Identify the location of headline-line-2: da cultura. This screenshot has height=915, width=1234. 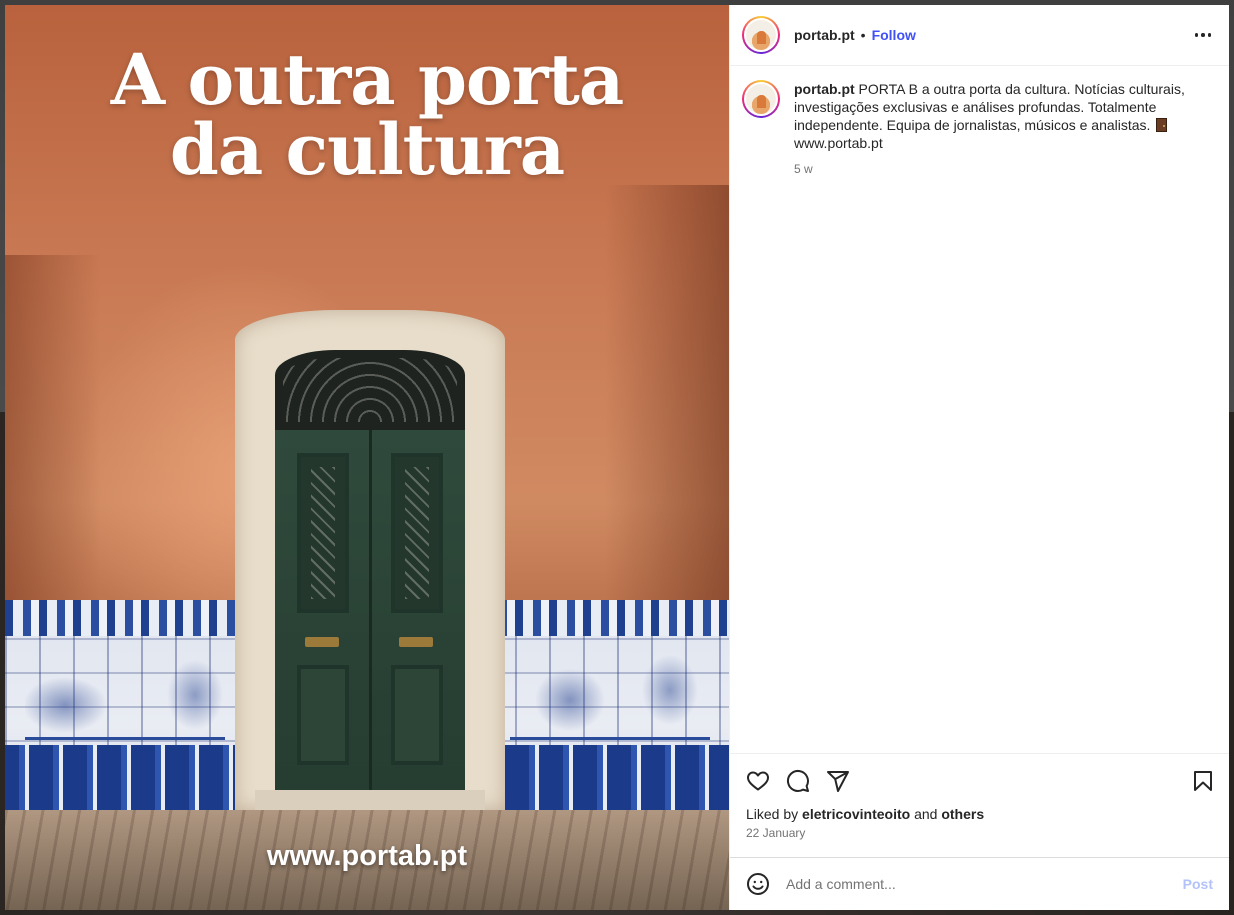
(367, 149).